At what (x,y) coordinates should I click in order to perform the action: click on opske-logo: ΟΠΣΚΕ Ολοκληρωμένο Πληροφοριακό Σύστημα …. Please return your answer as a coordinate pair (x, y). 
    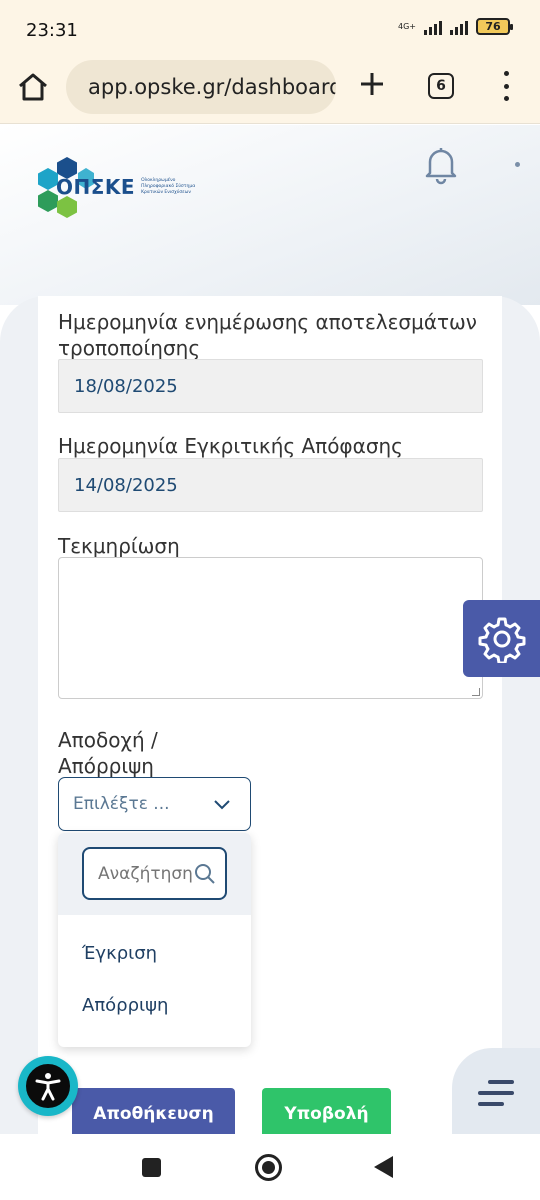
    Looking at the image, I should click on (118, 187).